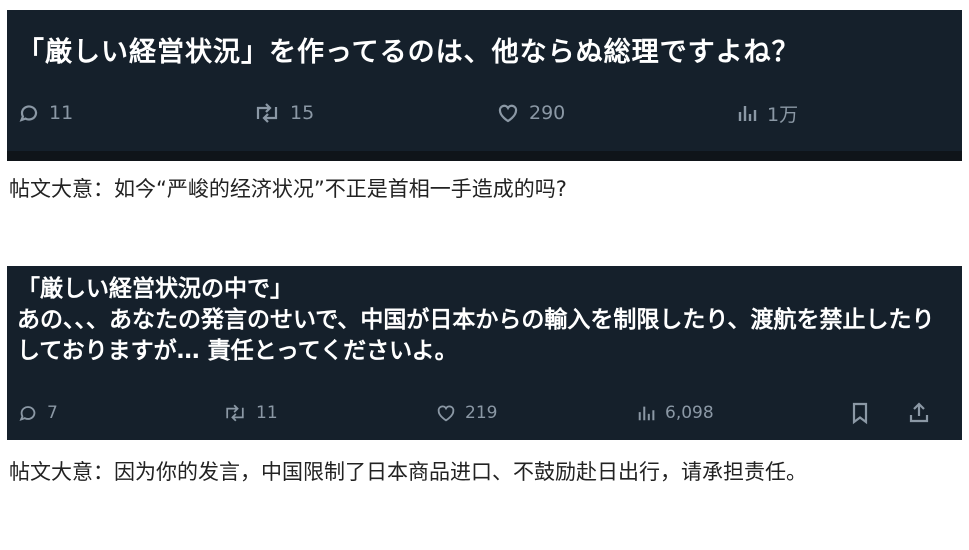 The image size is (969, 550). Describe the element at coordinates (250, 413) in the screenshot. I see `repost-button: 11` at that location.